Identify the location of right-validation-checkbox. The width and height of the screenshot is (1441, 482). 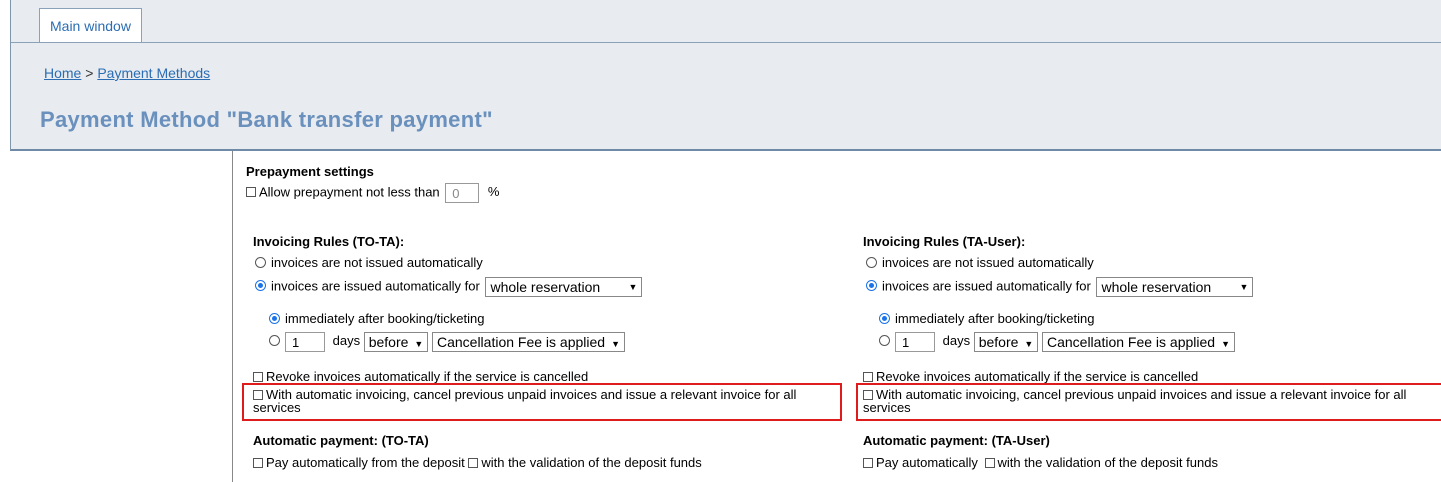
(989, 463).